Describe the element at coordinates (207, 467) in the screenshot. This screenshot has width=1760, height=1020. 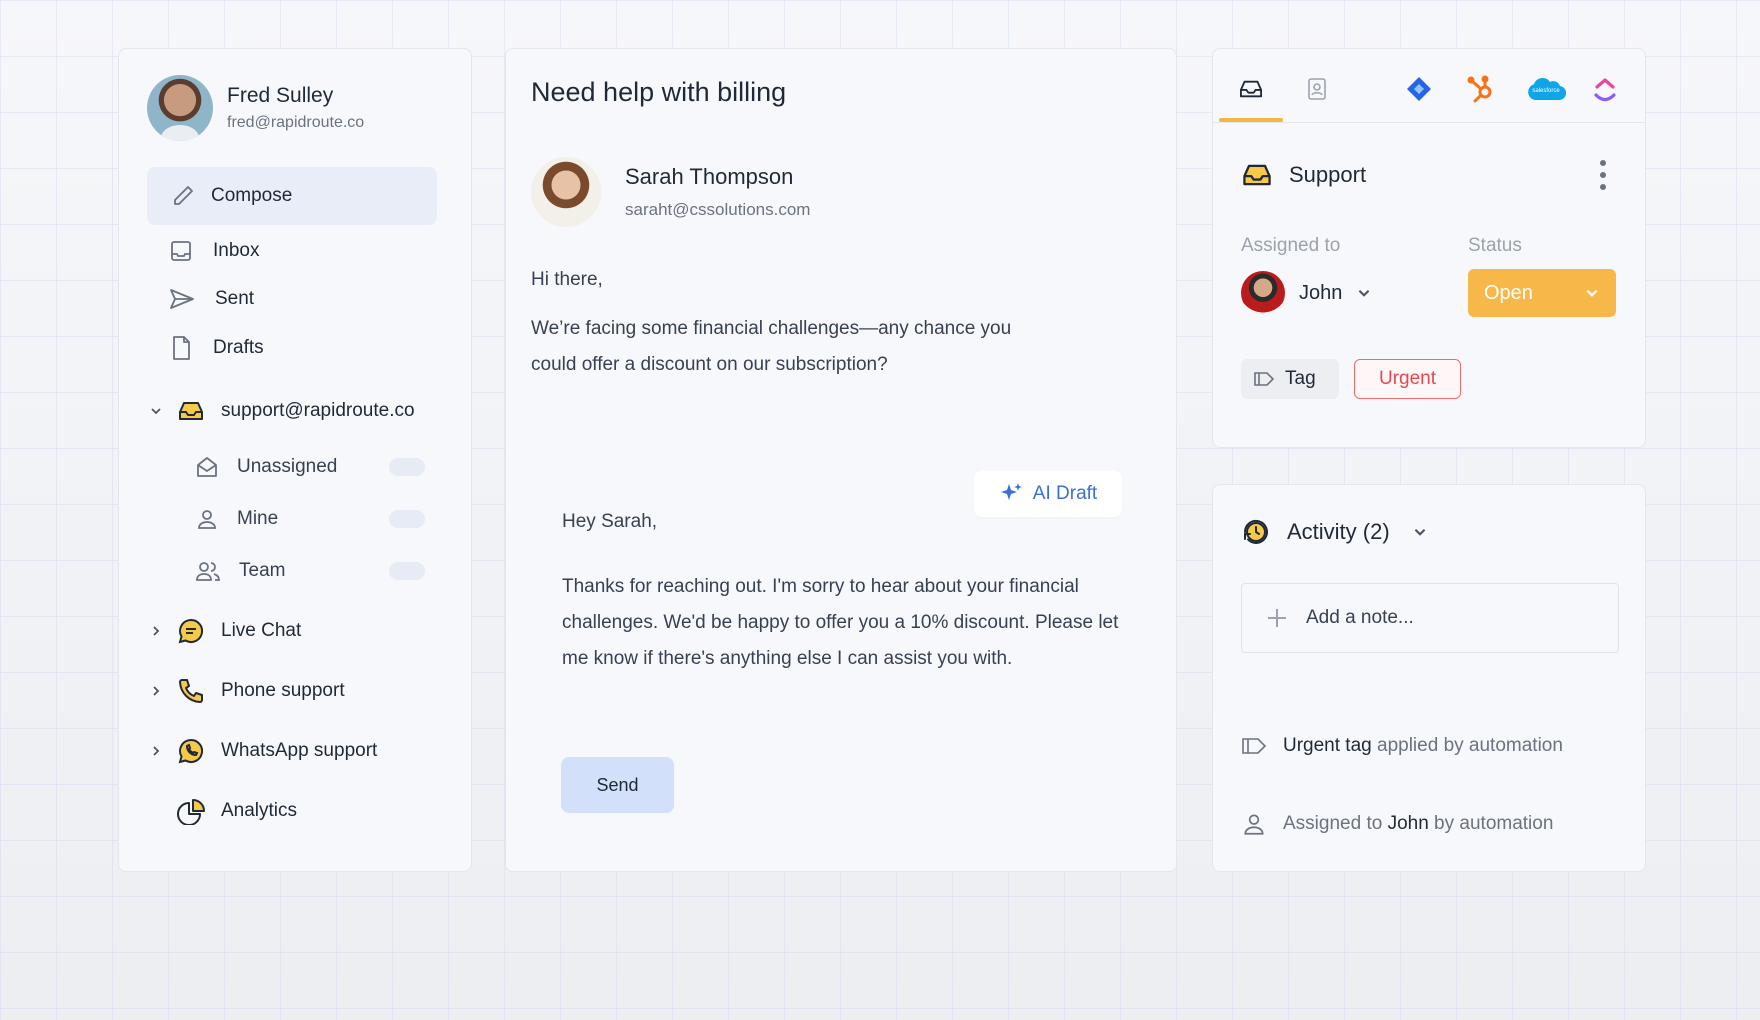
I see `envelope-open-icon` at that location.